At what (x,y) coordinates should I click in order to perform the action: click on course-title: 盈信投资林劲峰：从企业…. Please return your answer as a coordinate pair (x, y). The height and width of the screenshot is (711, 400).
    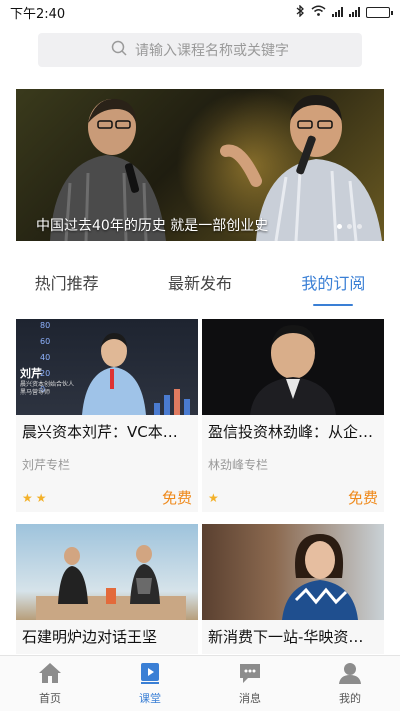
    Looking at the image, I should click on (296, 432).